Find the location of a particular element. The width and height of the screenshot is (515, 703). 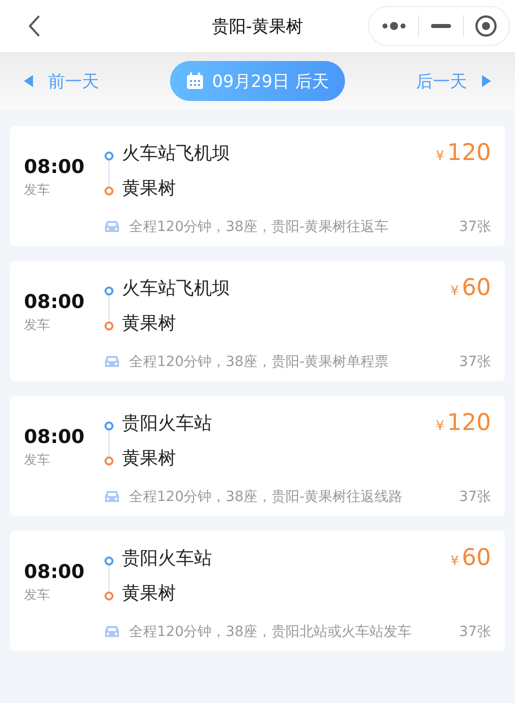

minimize-icon is located at coordinates (440, 26).